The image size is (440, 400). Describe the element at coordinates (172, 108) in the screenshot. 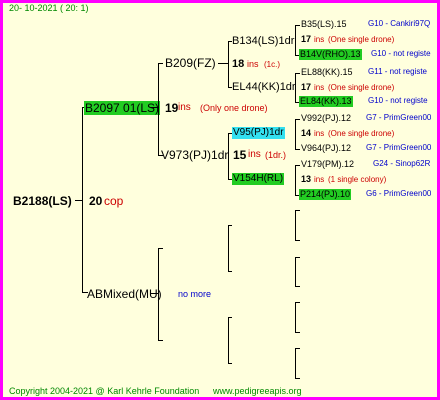

I see `gen1-upper-ins-number: 19` at that location.